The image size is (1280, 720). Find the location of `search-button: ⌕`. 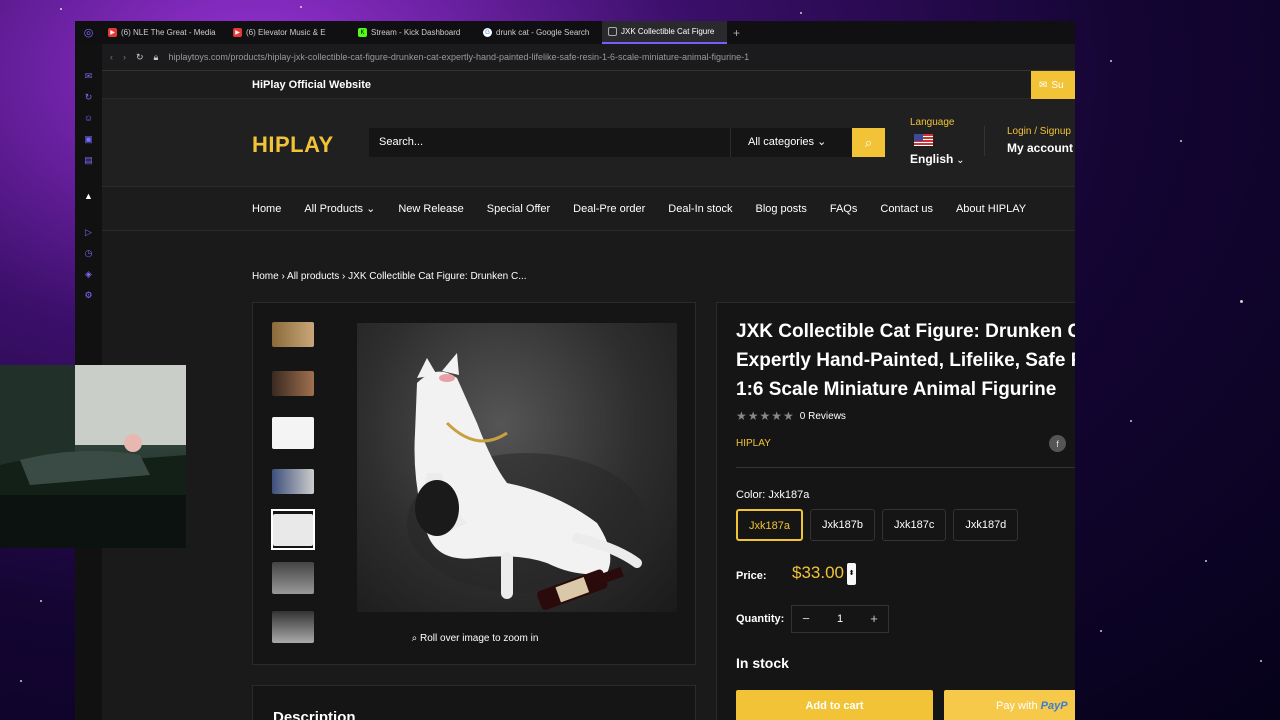

search-button: ⌕ is located at coordinates (868, 142).